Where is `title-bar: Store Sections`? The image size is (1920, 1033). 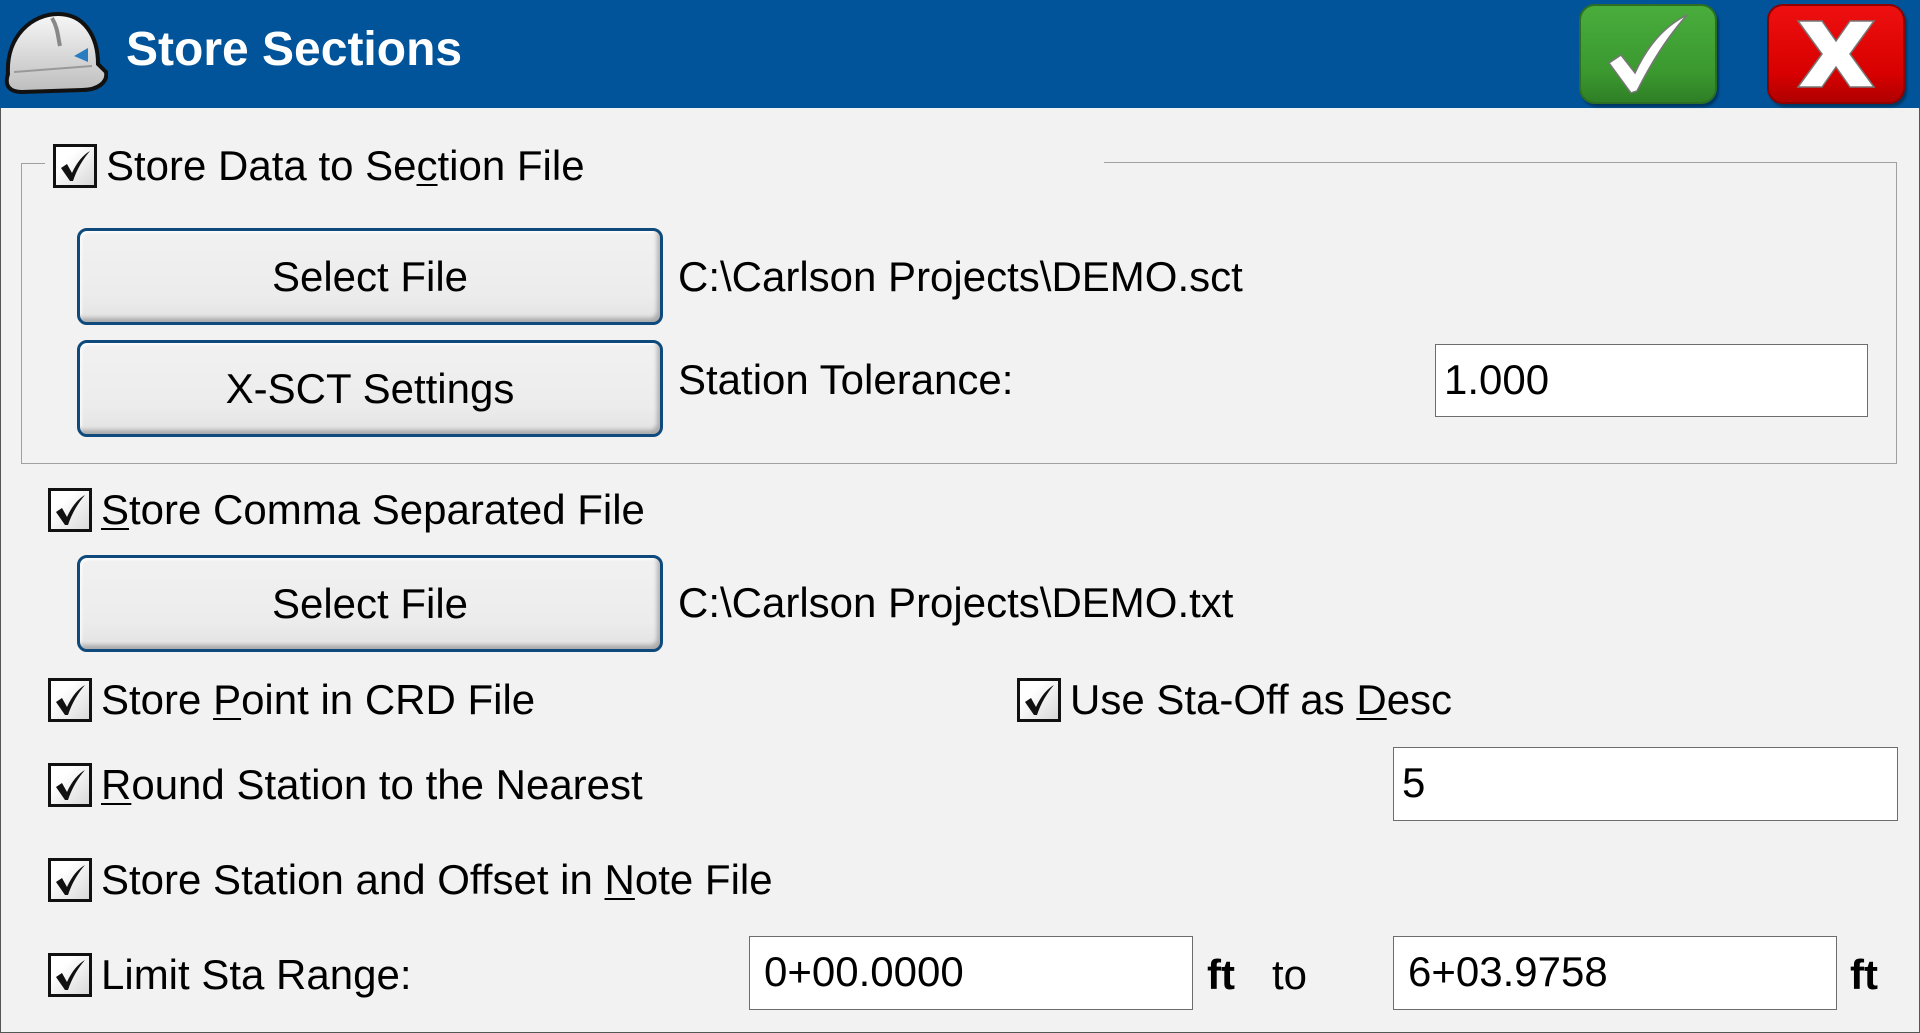 title-bar: Store Sections is located at coordinates (960, 54).